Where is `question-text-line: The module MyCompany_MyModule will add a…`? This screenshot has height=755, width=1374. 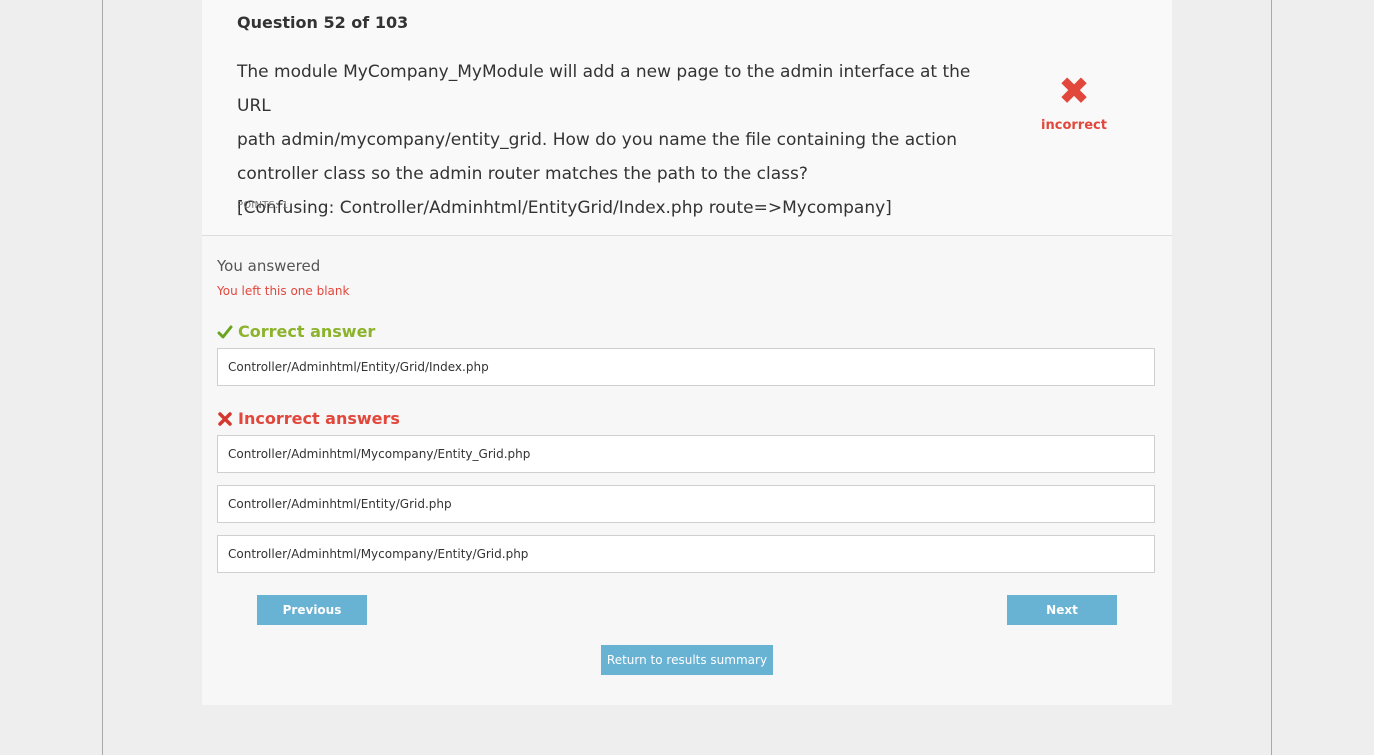
question-text-line: The module MyCompany_MyModule will add a… is located at coordinates (604, 89).